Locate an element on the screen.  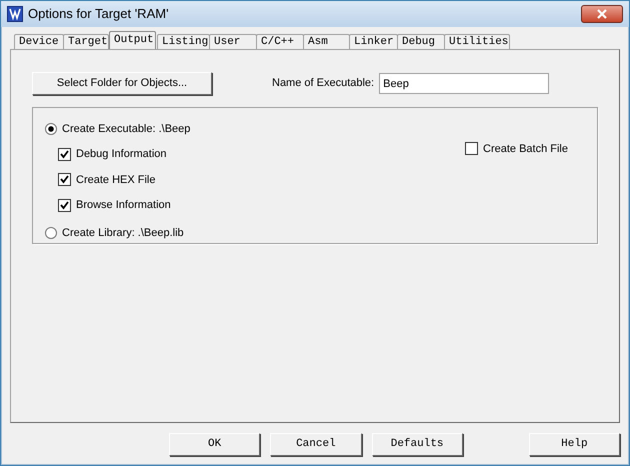
close-button is located at coordinates (602, 14).